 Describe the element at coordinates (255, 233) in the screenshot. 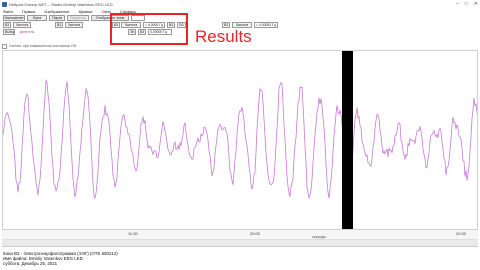

I see `time-tick-2: 20:00` at that location.